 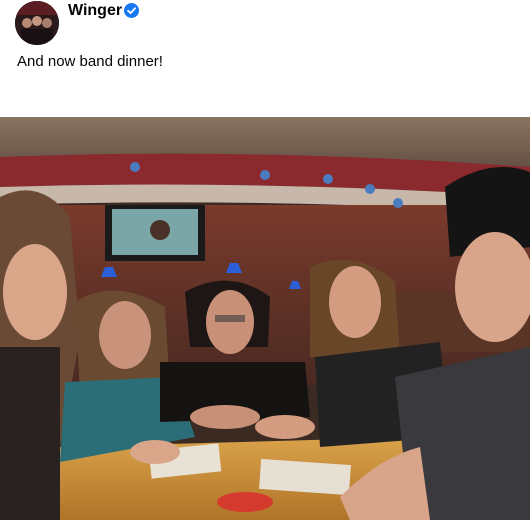 What do you see at coordinates (95, 11) in the screenshot?
I see `author-name: Winger` at bounding box center [95, 11].